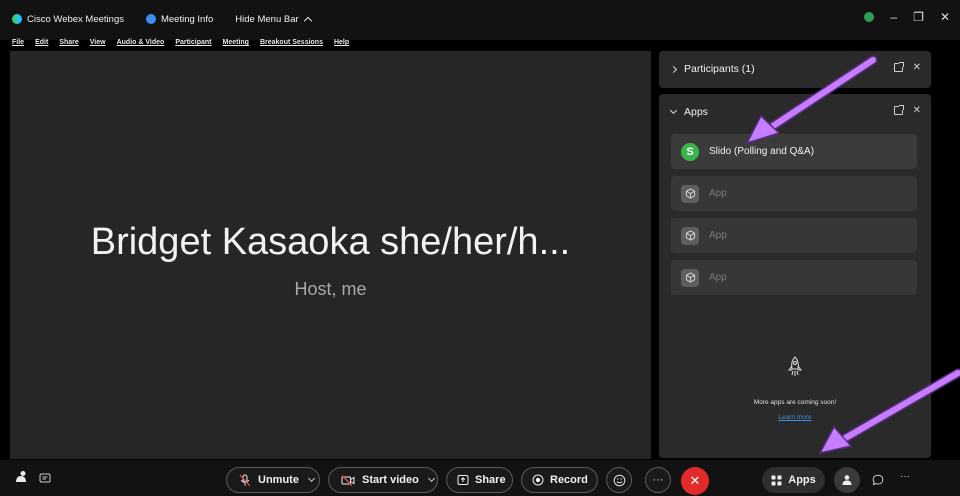 Image resolution: width=960 pixels, height=496 pixels. What do you see at coordinates (907, 67) in the screenshot?
I see `participants-panel-actions: ✕` at bounding box center [907, 67].